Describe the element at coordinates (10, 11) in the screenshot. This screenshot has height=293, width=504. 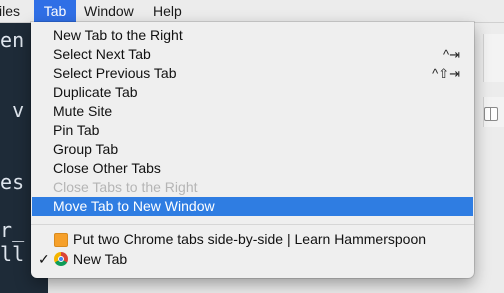
I see `menu-files: iles` at that location.